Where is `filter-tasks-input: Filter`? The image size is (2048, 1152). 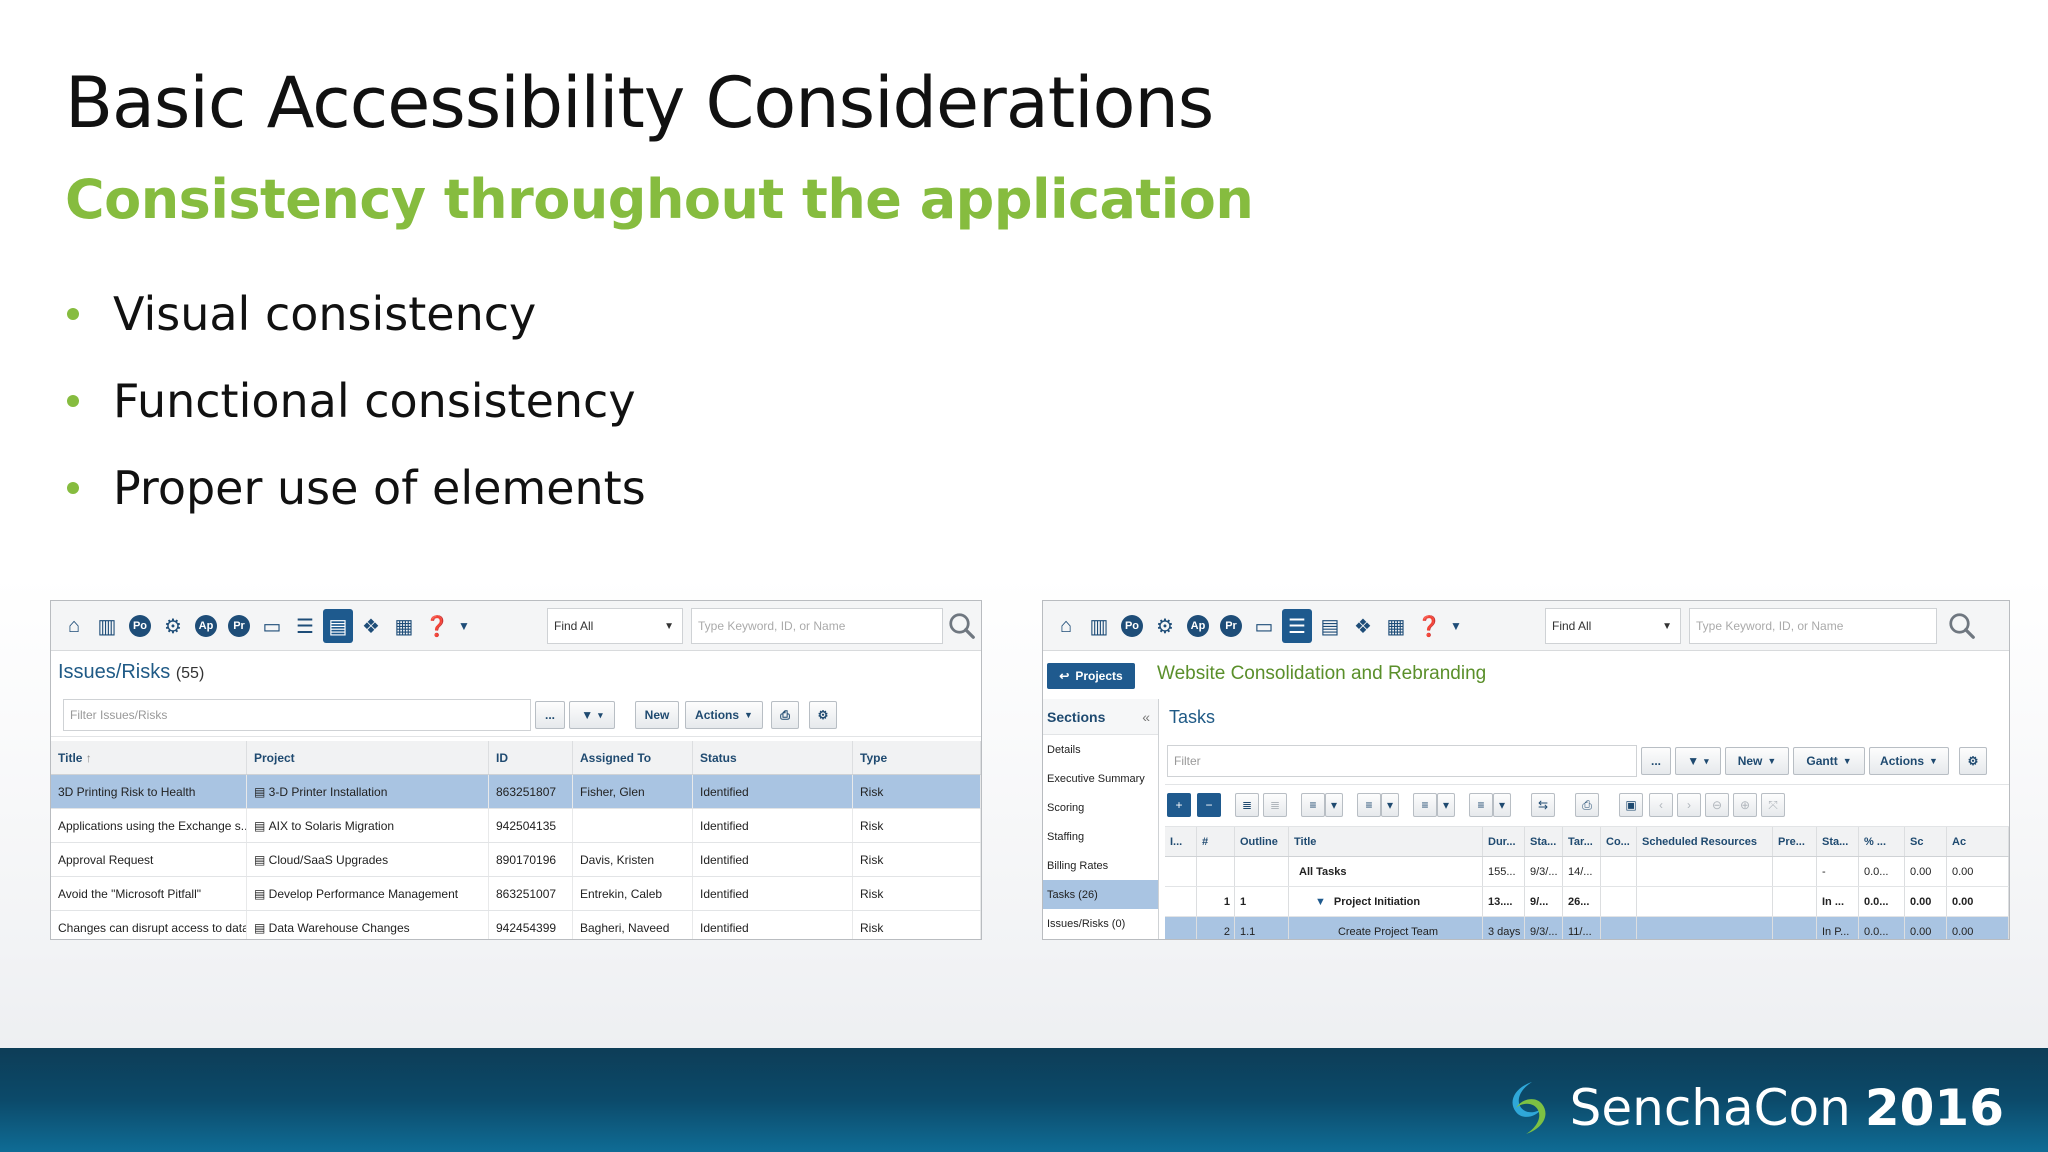
filter-tasks-input: Filter is located at coordinates (1402, 761).